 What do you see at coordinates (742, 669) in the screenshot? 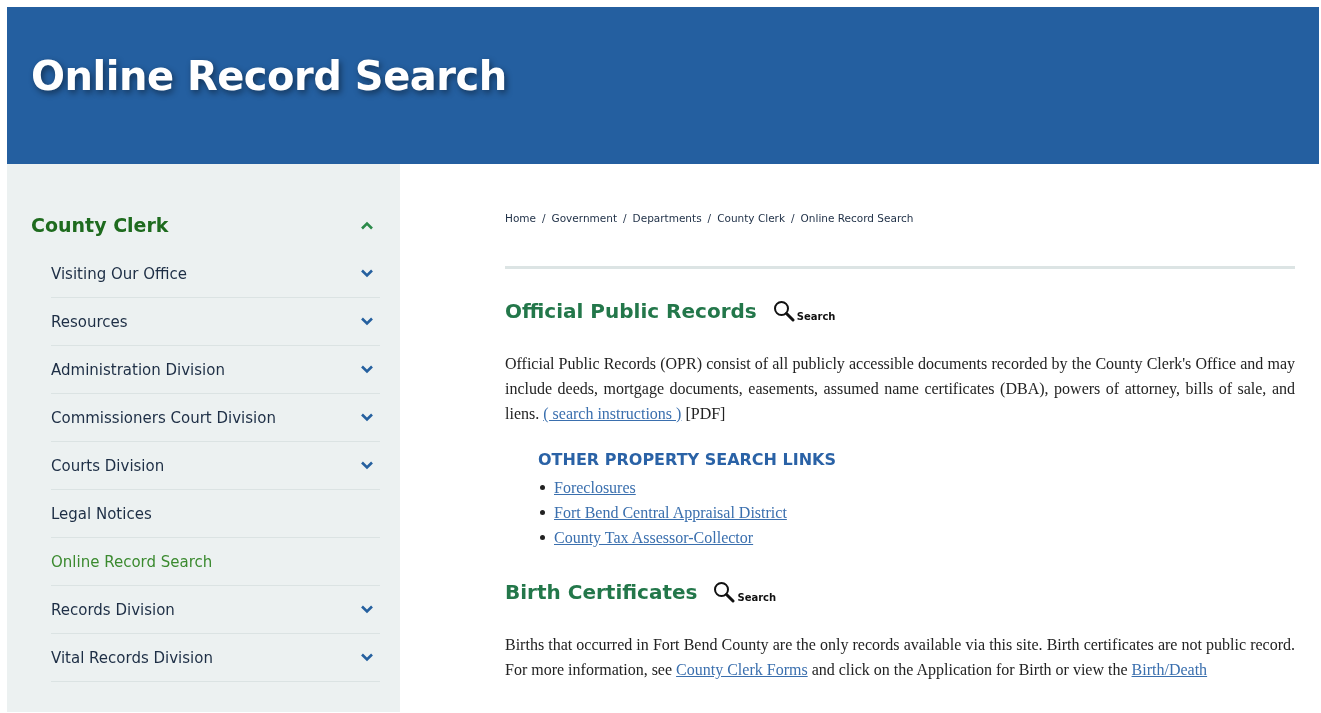
I see `text-link: County Clerk Forms` at bounding box center [742, 669].